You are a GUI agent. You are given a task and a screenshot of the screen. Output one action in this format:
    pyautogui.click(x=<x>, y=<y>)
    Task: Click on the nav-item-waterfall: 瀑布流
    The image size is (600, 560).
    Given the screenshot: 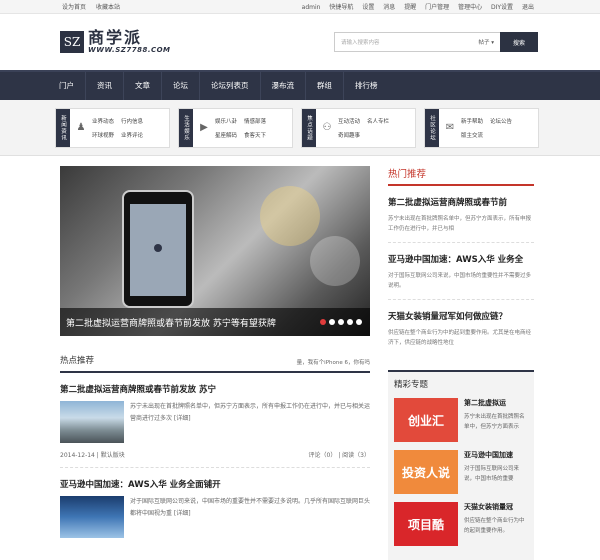 What is the action you would take?
    pyautogui.click(x=283, y=86)
    